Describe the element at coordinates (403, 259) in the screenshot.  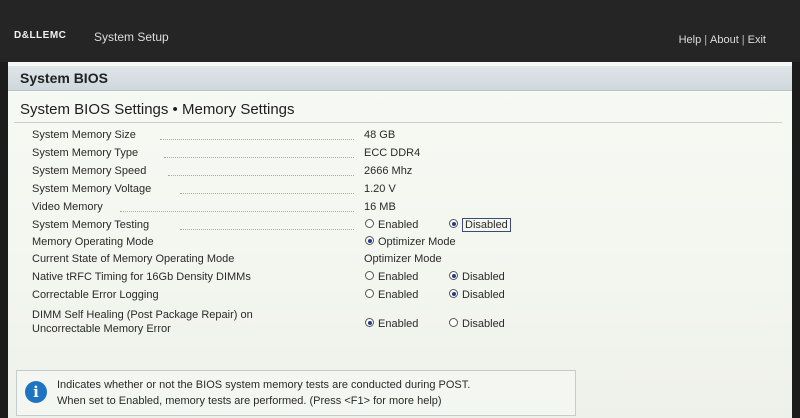
I see `setting-value: Optimizer Mode` at that location.